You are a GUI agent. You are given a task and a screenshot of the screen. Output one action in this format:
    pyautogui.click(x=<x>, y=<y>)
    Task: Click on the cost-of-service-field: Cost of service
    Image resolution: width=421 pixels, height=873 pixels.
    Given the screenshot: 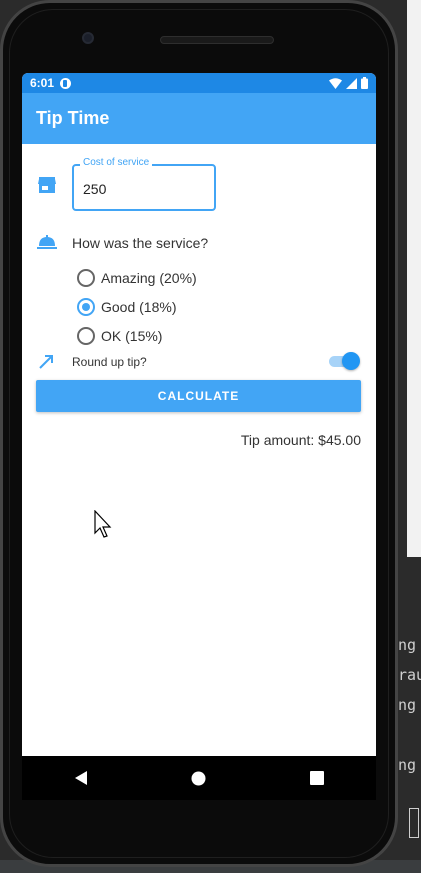 What is the action you would take?
    pyautogui.click(x=144, y=184)
    